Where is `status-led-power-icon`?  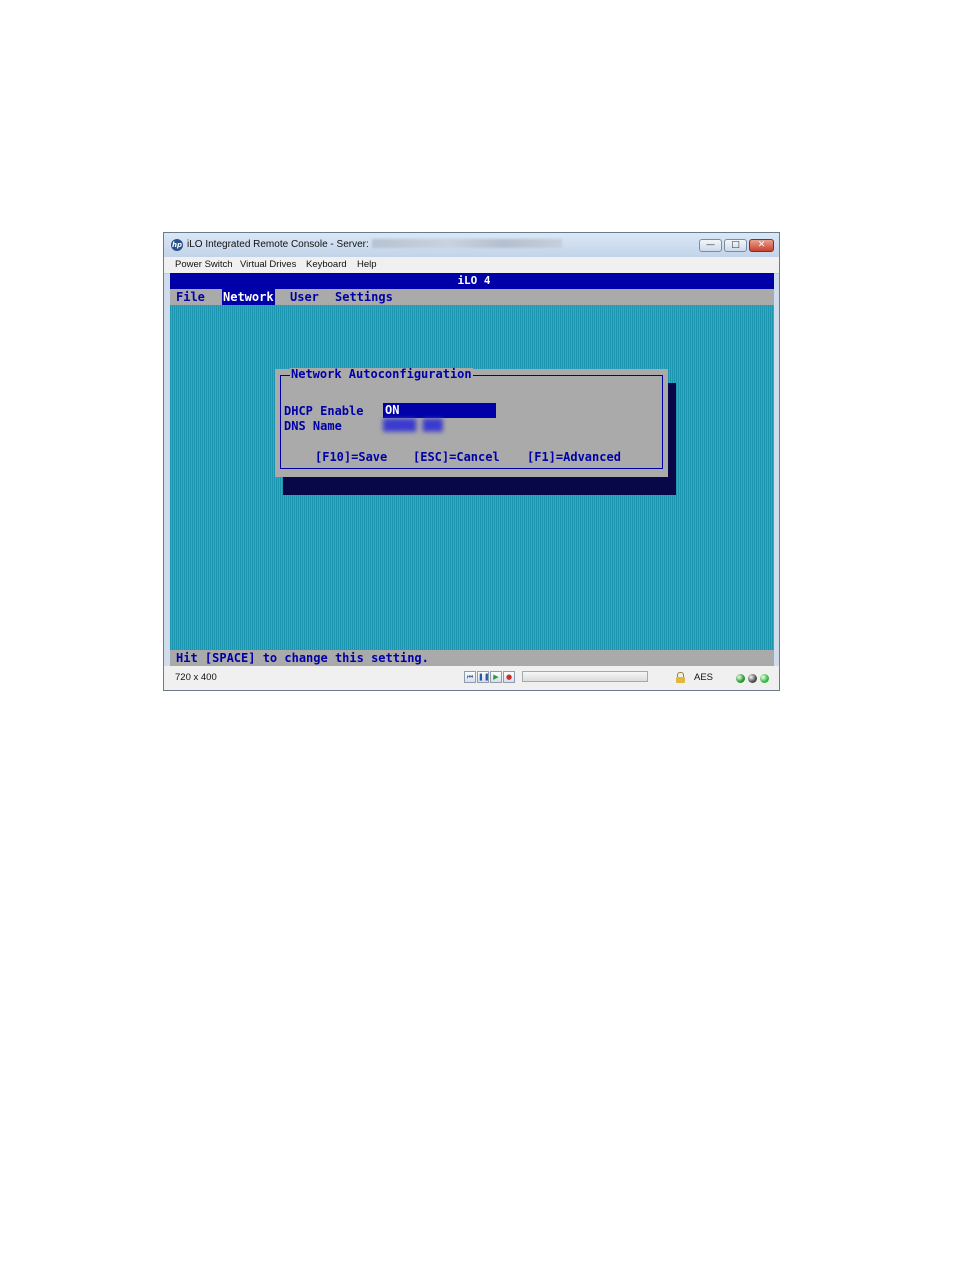
status-led-power-icon is located at coordinates (764, 678).